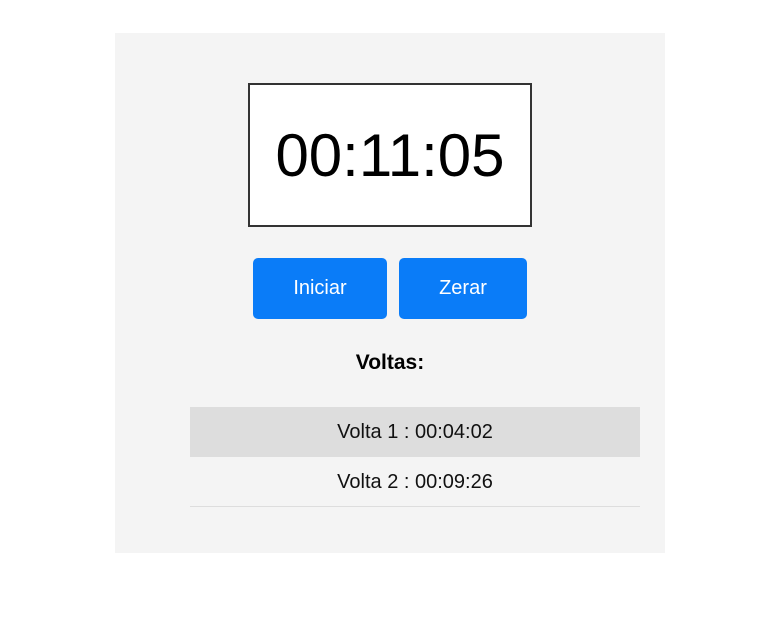 The width and height of the screenshot is (784, 620). I want to click on start-button: Iniciar, so click(320, 288).